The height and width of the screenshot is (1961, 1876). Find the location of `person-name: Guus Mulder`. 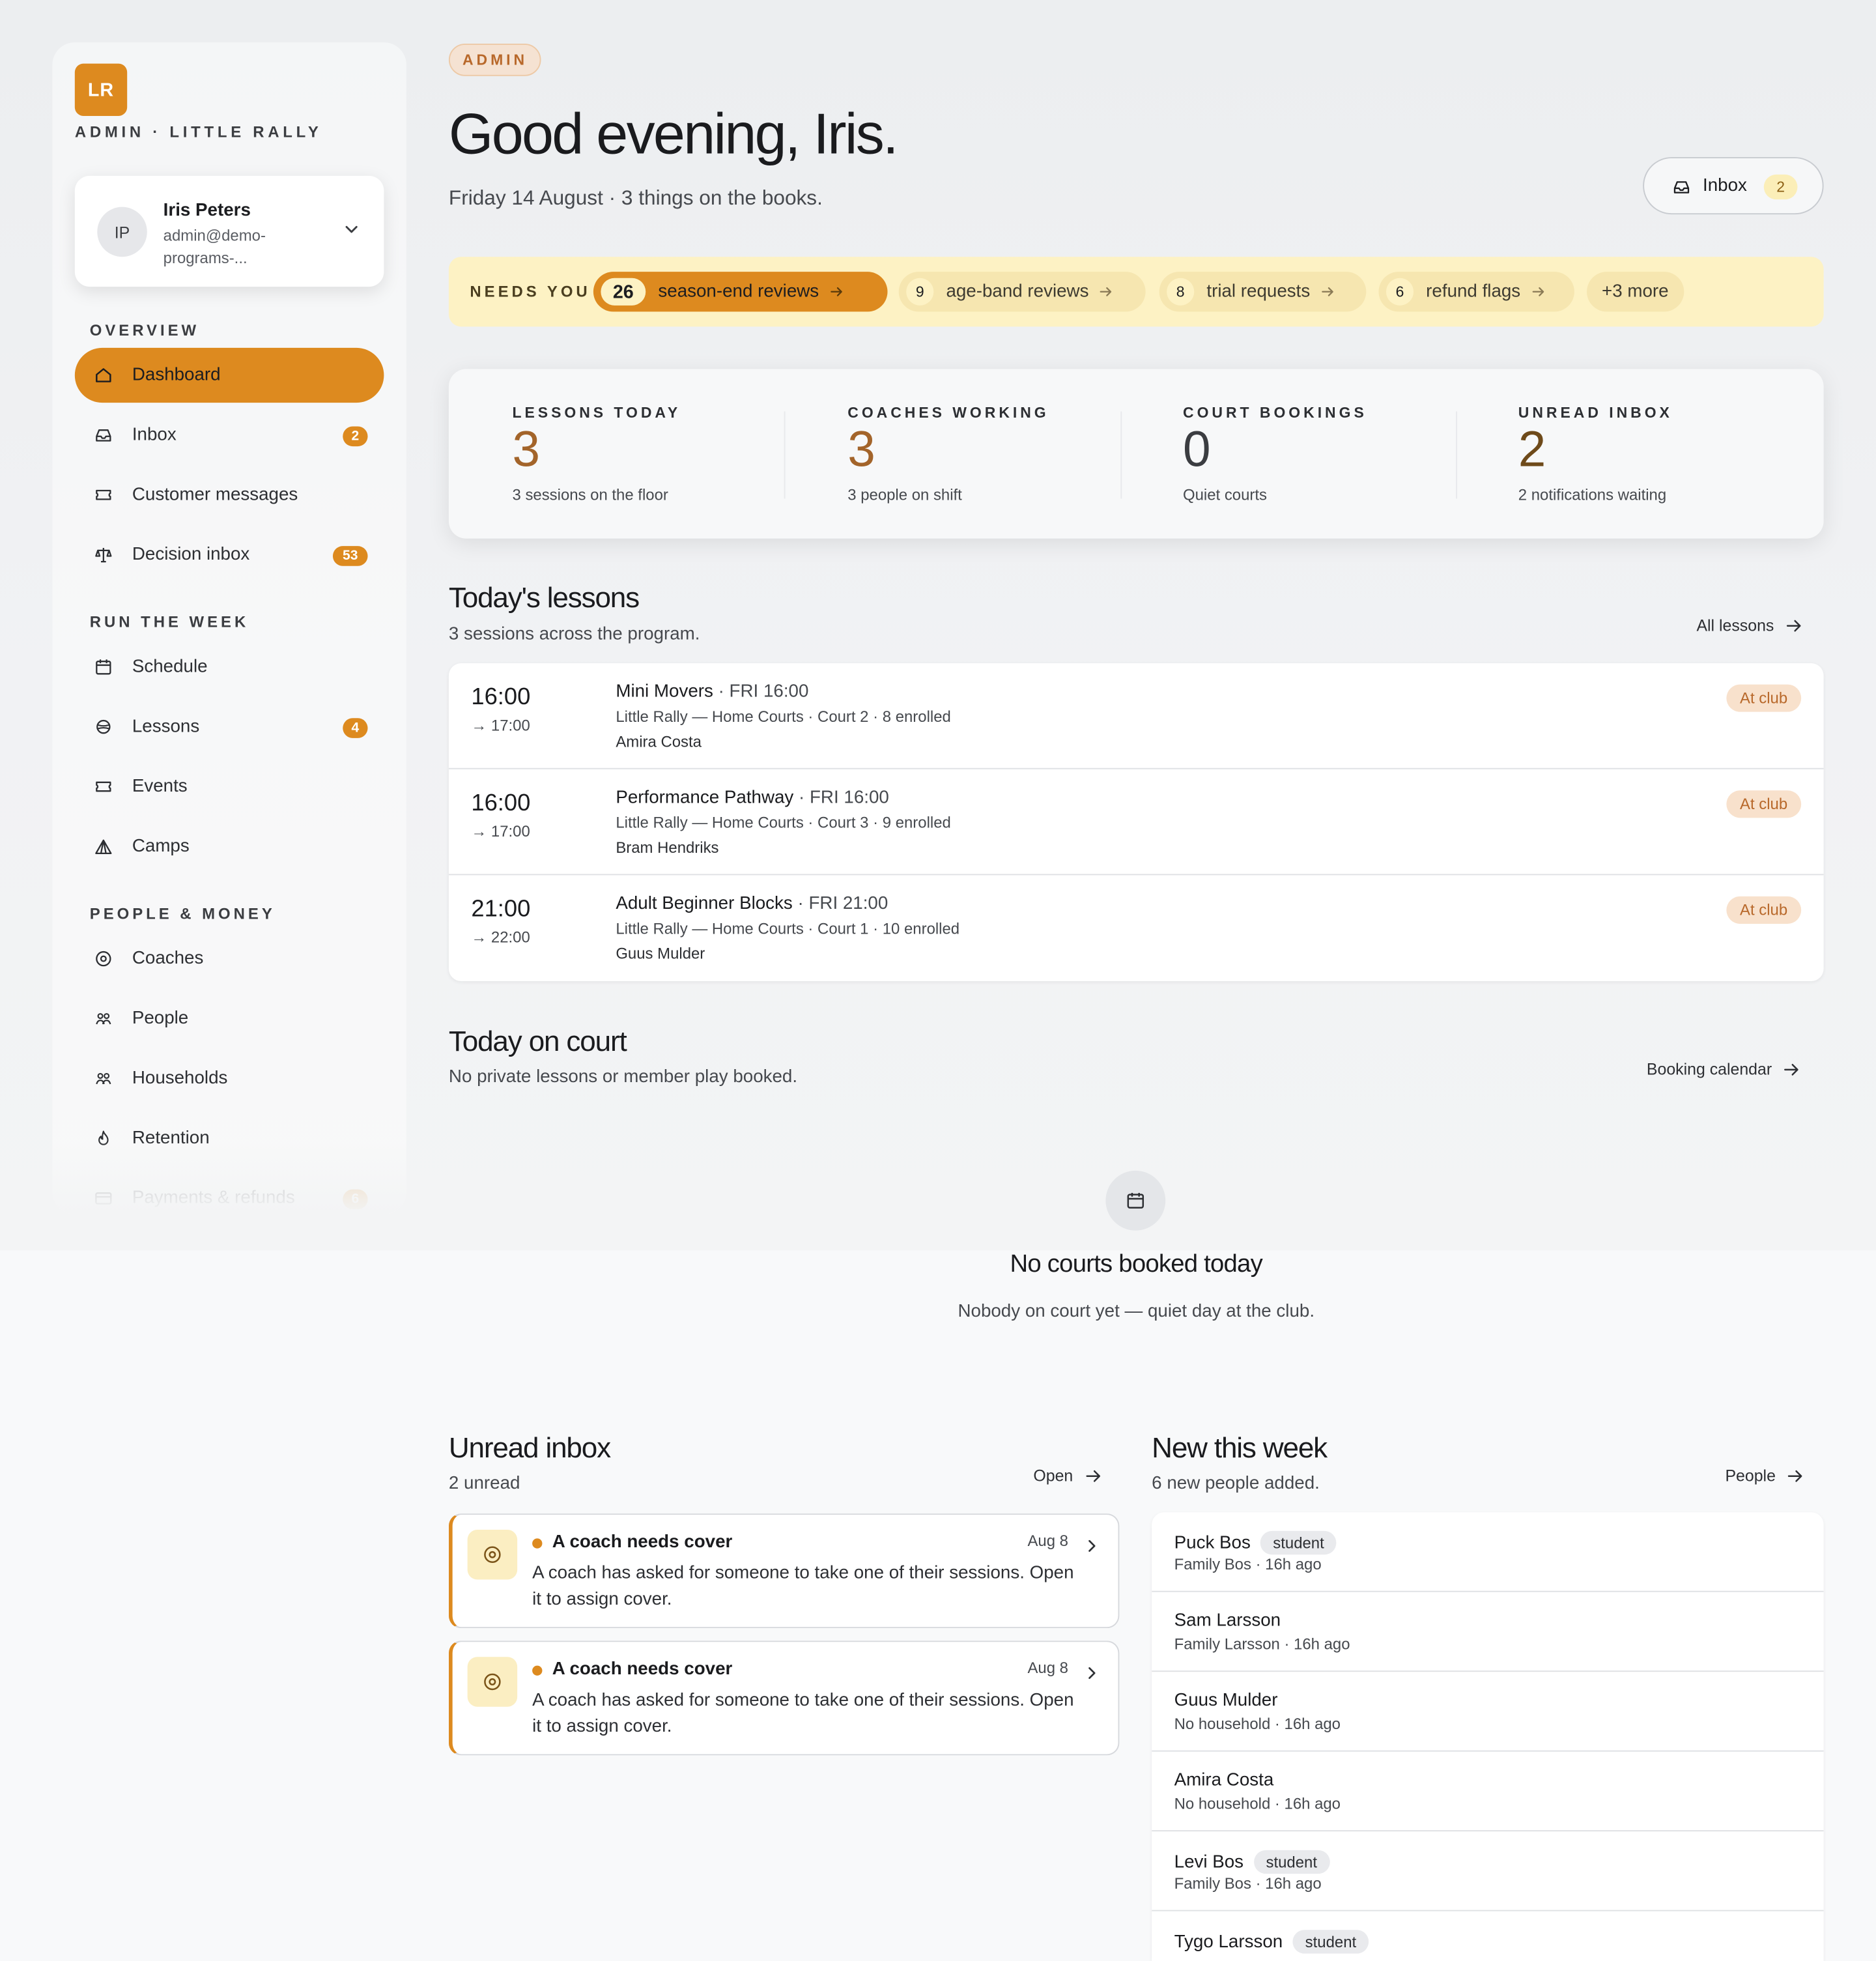

person-name: Guus Mulder is located at coordinates (1226, 1700).